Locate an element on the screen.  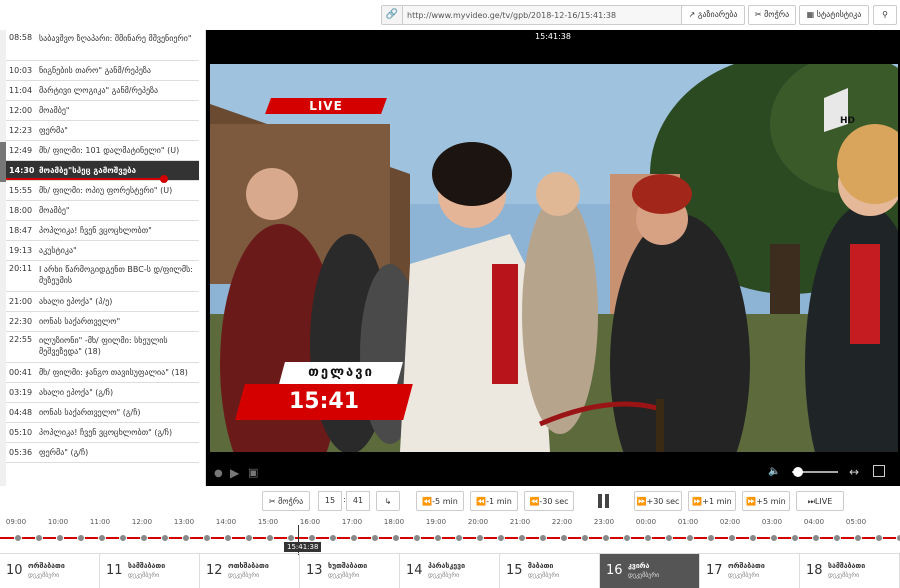
play-icon: ▶ is located at coordinates (234, 473).